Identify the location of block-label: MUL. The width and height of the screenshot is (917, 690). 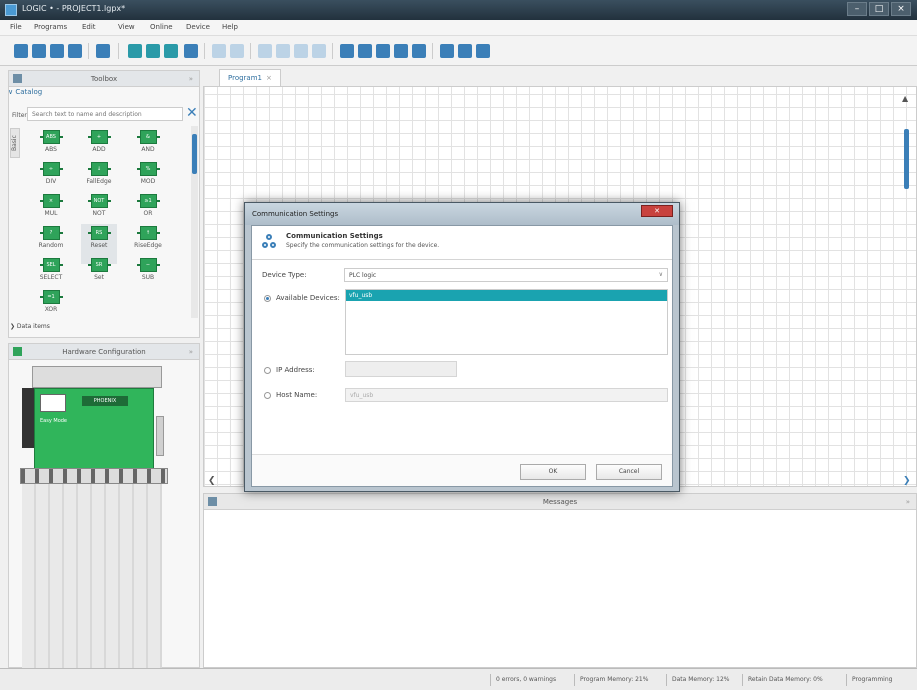
(51, 213).